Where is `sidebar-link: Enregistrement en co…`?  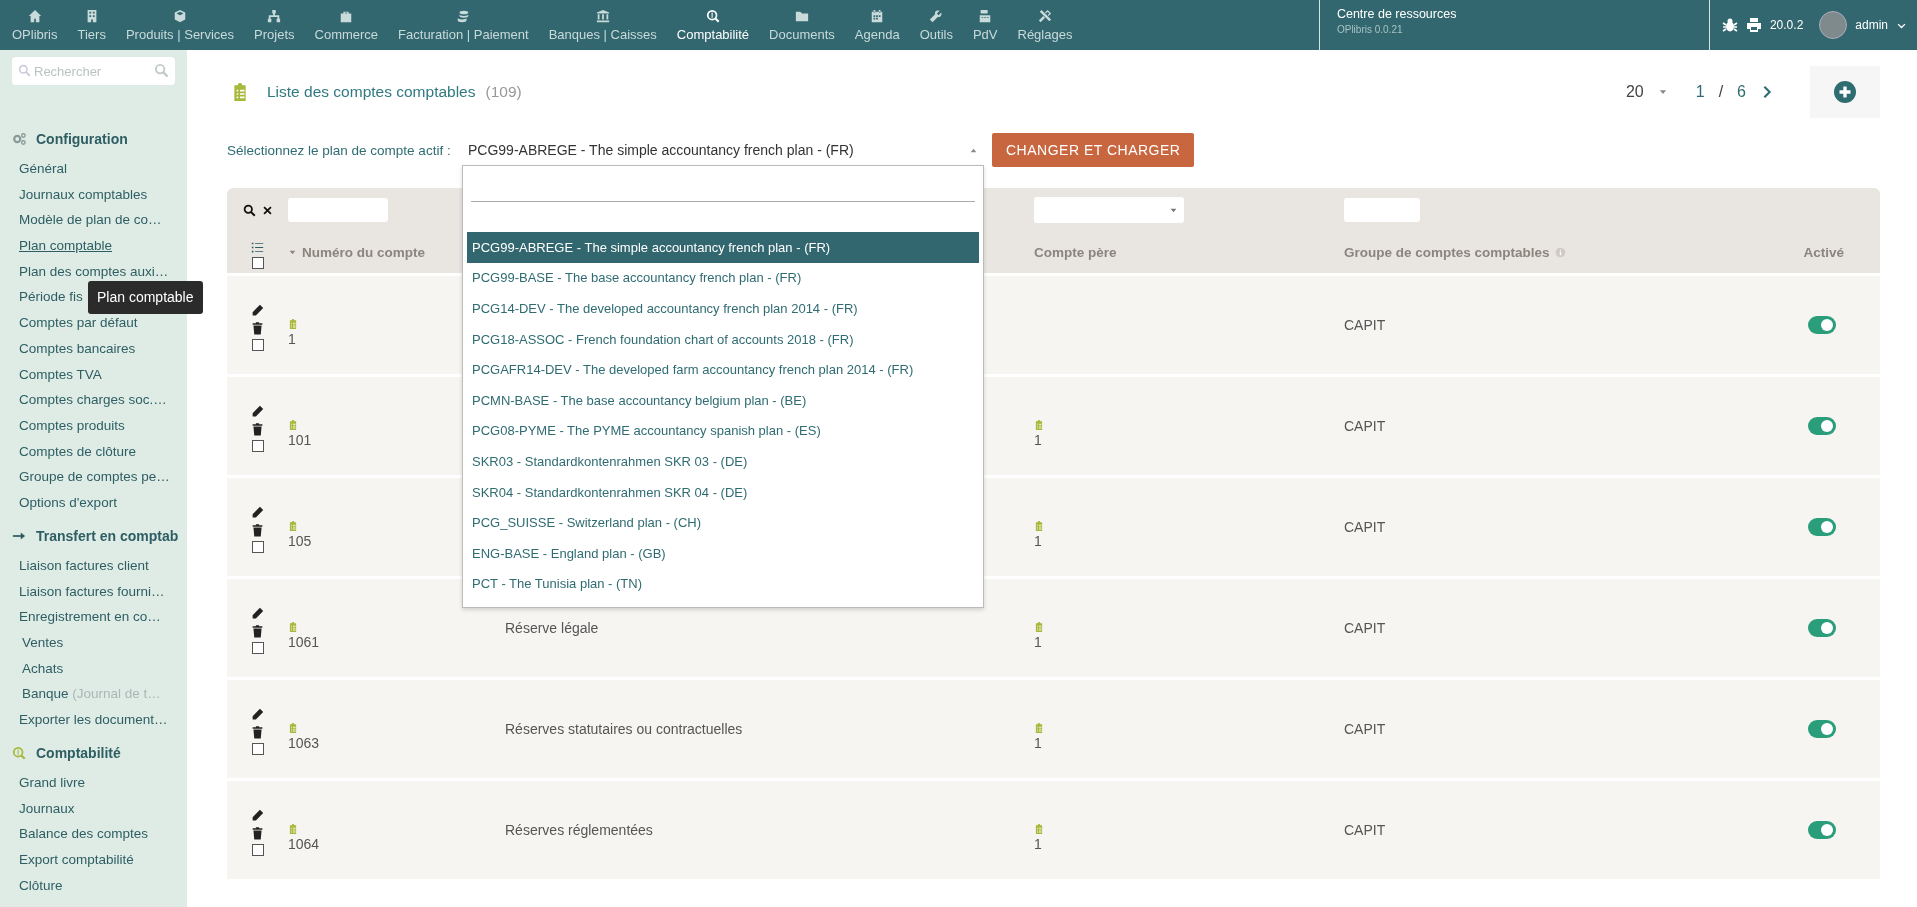
sidebar-link: Enregistrement en co… is located at coordinates (97, 617).